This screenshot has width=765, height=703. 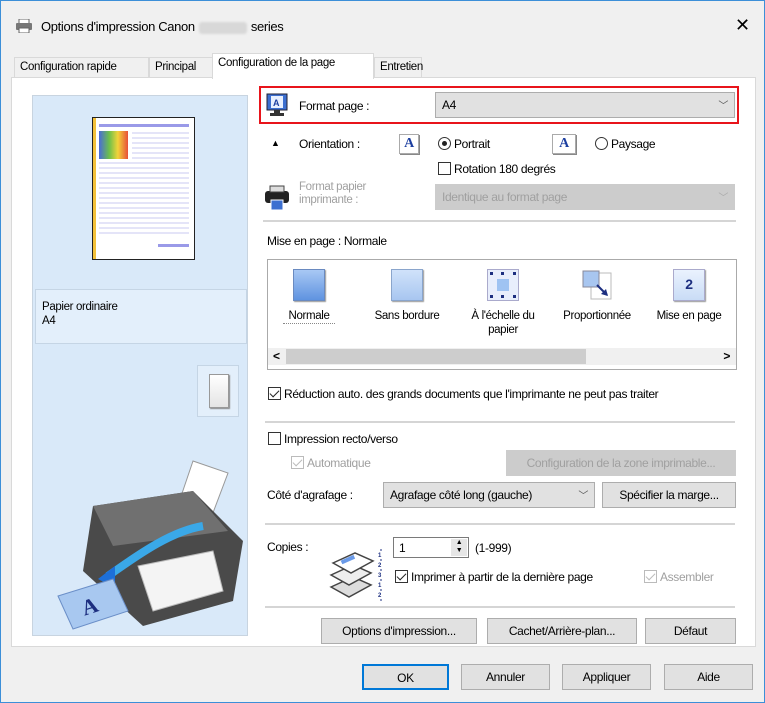 I want to click on copies-input: 1, so click(x=402, y=548).